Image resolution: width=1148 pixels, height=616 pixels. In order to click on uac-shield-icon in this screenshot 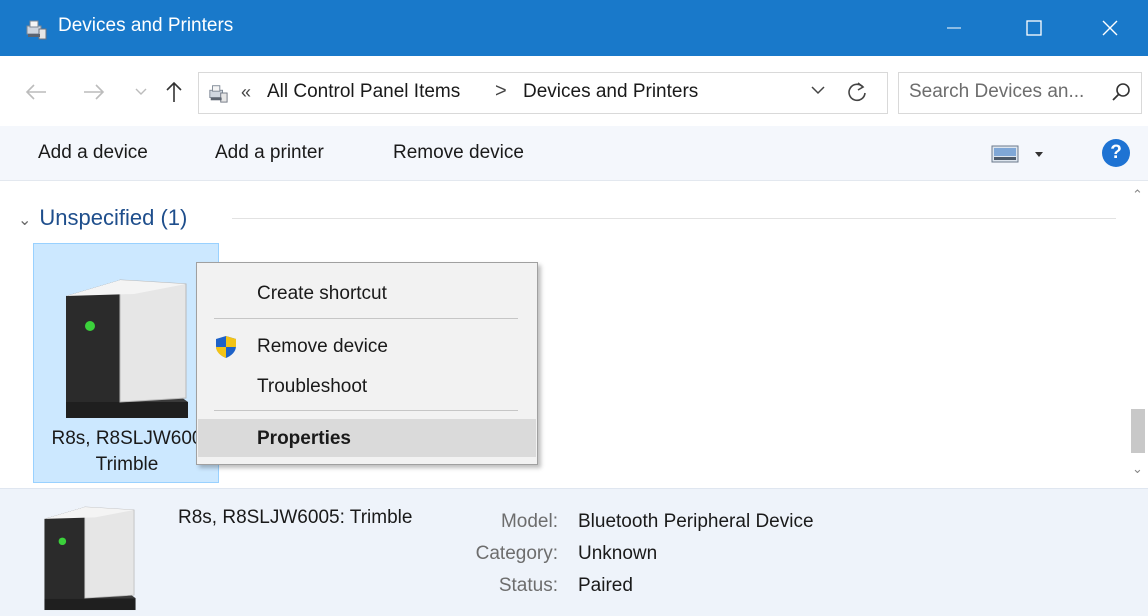, I will do `click(226, 347)`.